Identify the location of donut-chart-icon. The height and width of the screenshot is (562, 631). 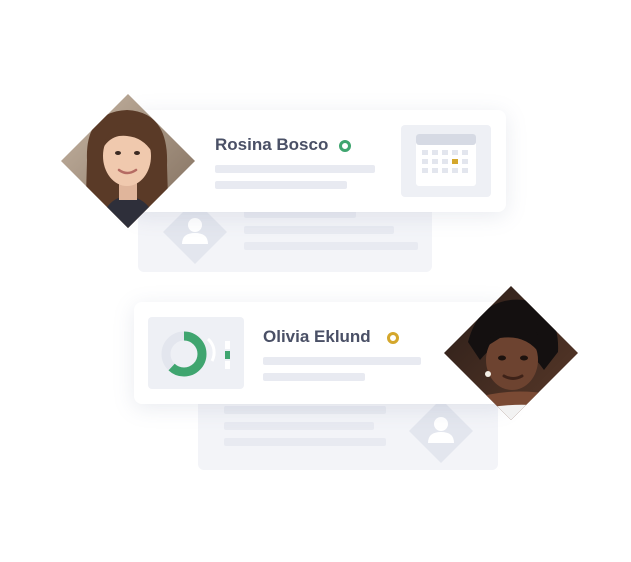
(195, 354).